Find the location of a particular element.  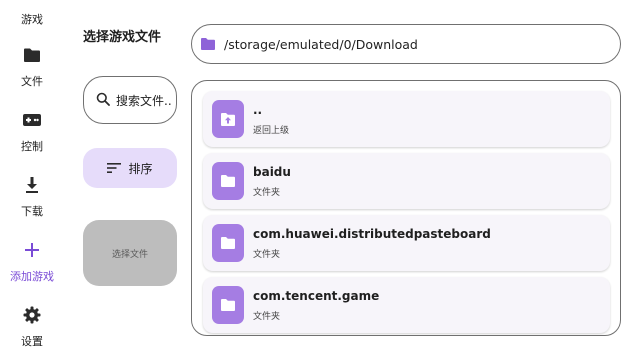

download-icon is located at coordinates (32, 185).